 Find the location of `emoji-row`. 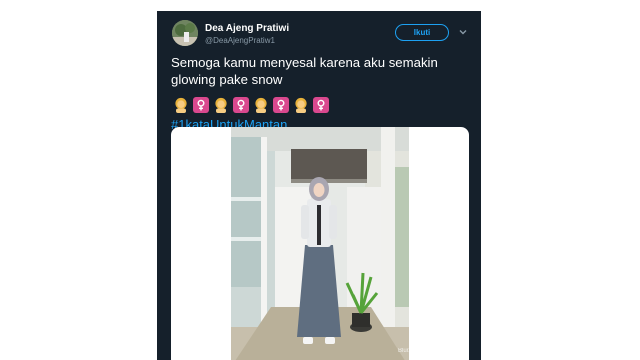

emoji-row is located at coordinates (251, 105).